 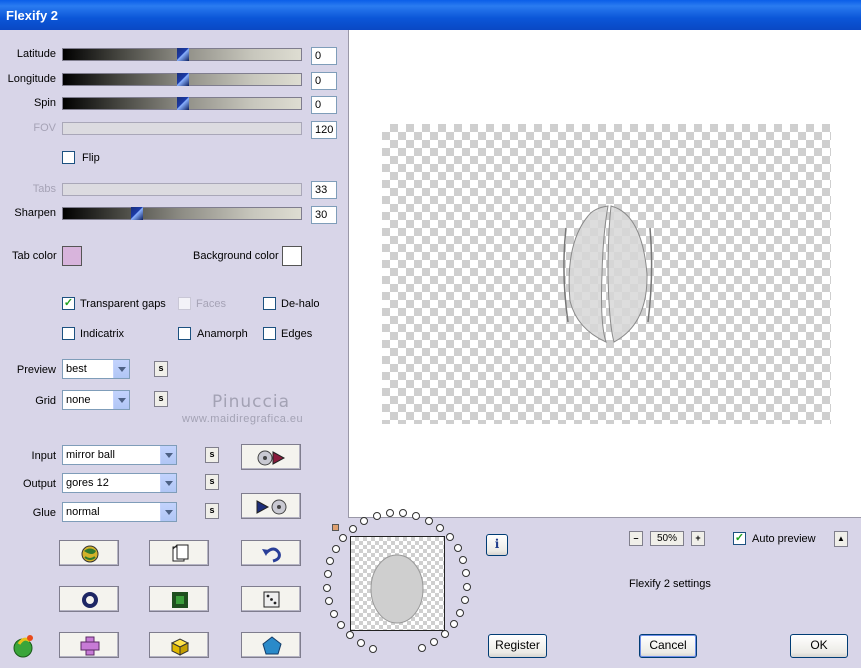 What do you see at coordinates (271, 457) in the screenshot?
I see `load-input-button` at bounding box center [271, 457].